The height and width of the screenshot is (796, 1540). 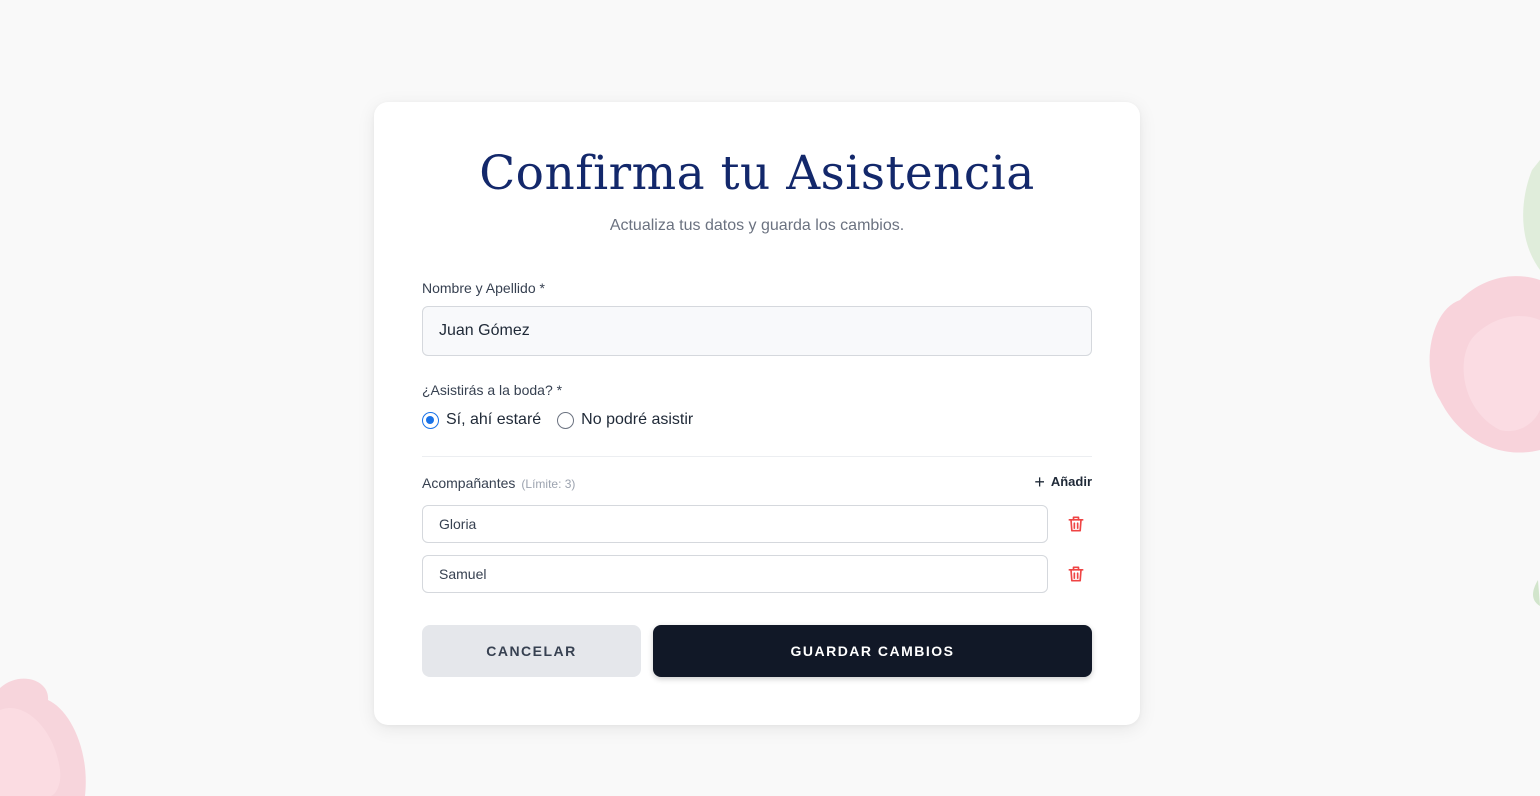 I want to click on name-label: Nombre y Apellido *, so click(x=483, y=288).